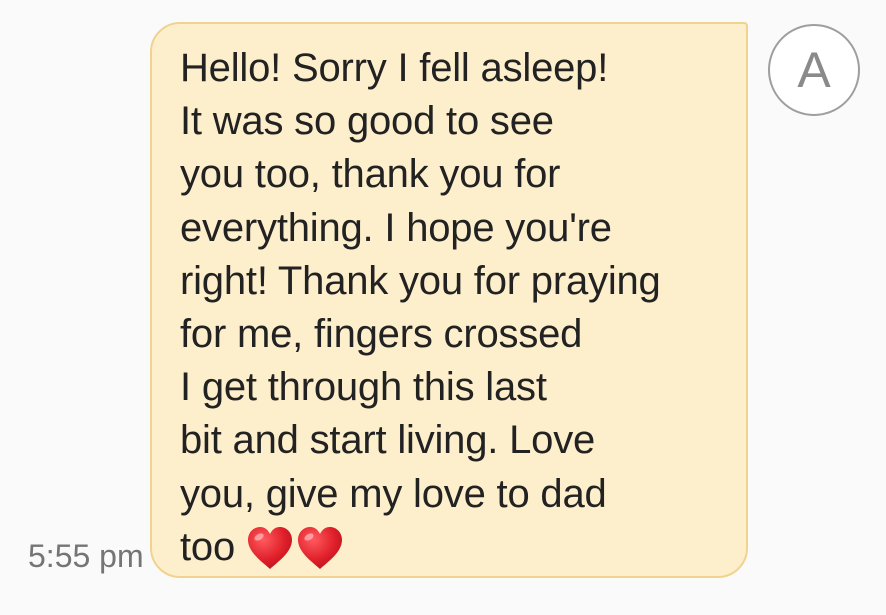 The width and height of the screenshot is (886, 615). I want to click on emoji-group, so click(295, 546).